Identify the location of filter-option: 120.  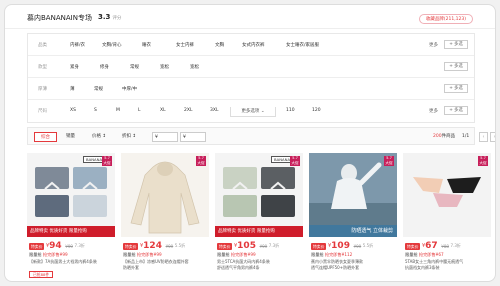
(316, 110).